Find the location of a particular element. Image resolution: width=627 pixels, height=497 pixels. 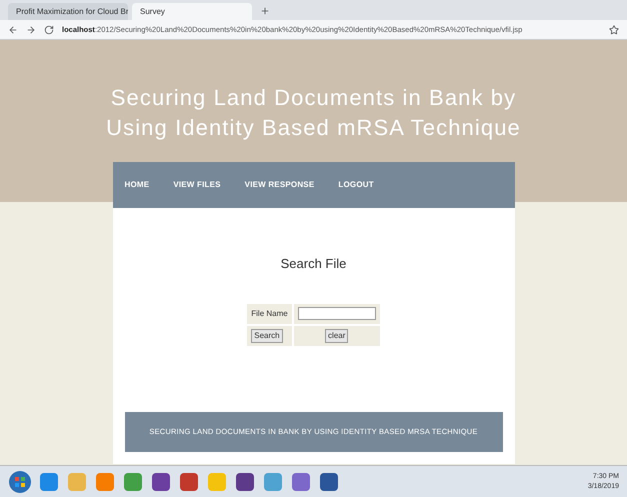

search-button: Search is located at coordinates (267, 335).